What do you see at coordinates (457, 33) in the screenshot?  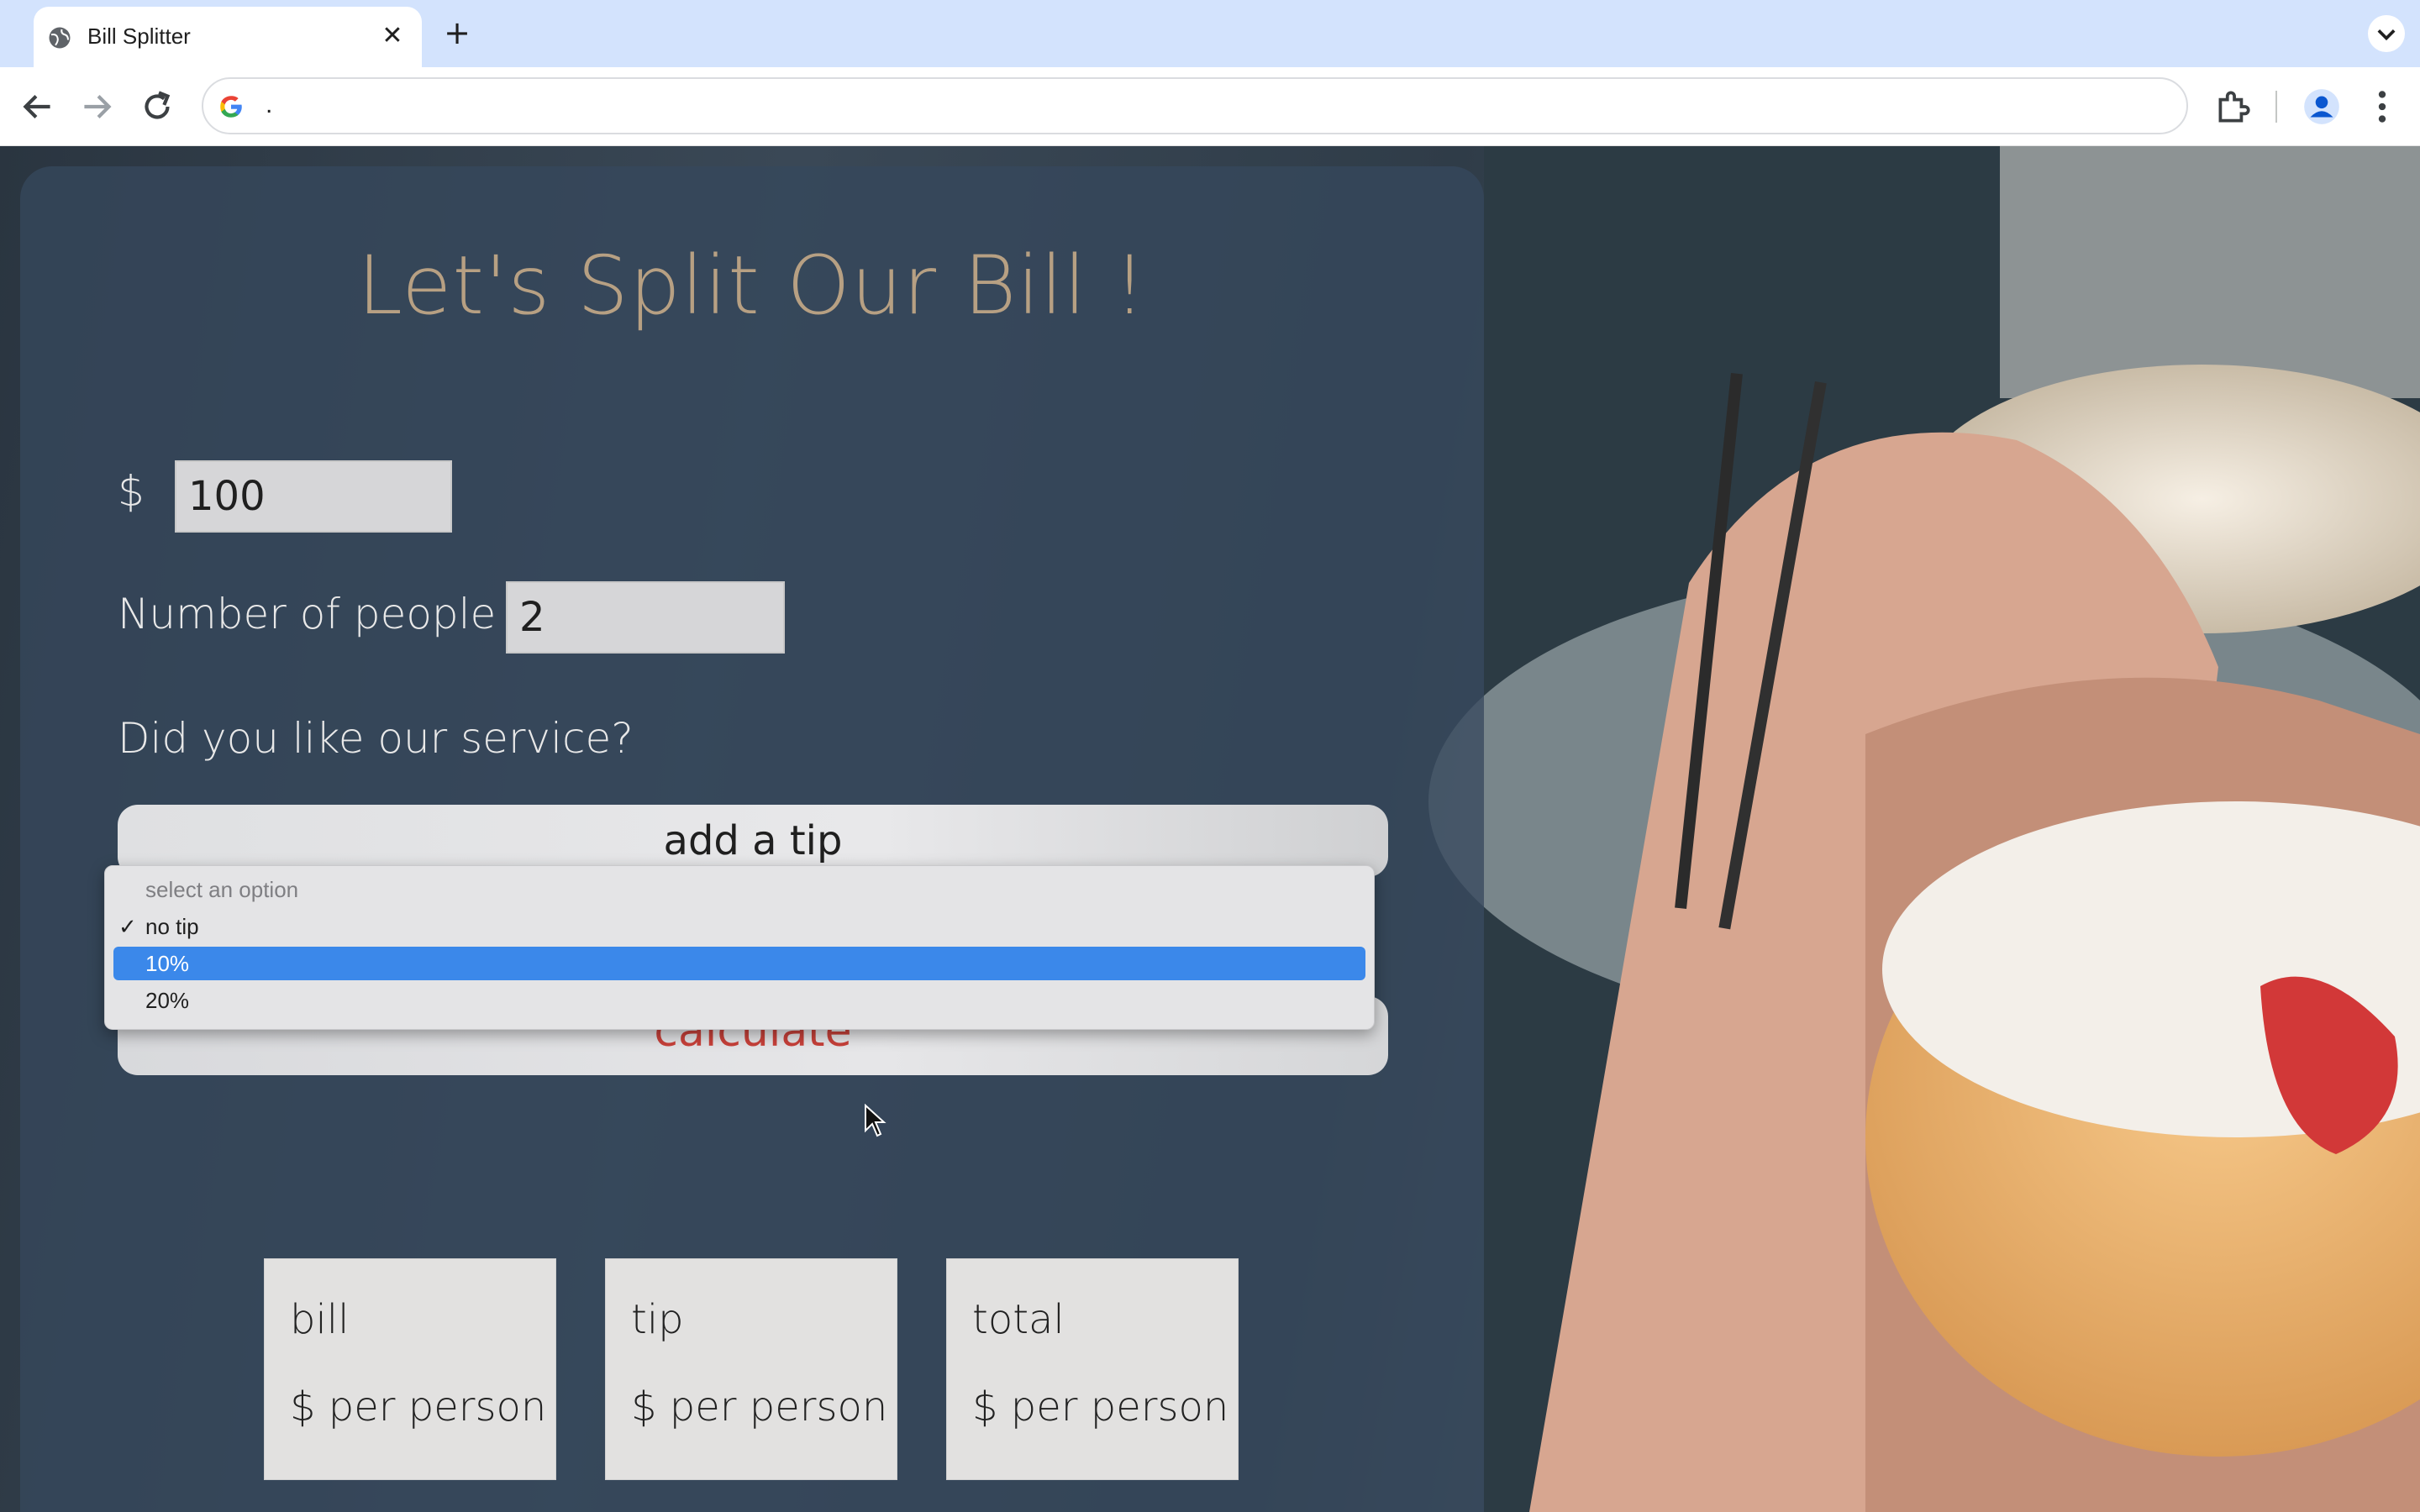 I see `plus-icon: +` at bounding box center [457, 33].